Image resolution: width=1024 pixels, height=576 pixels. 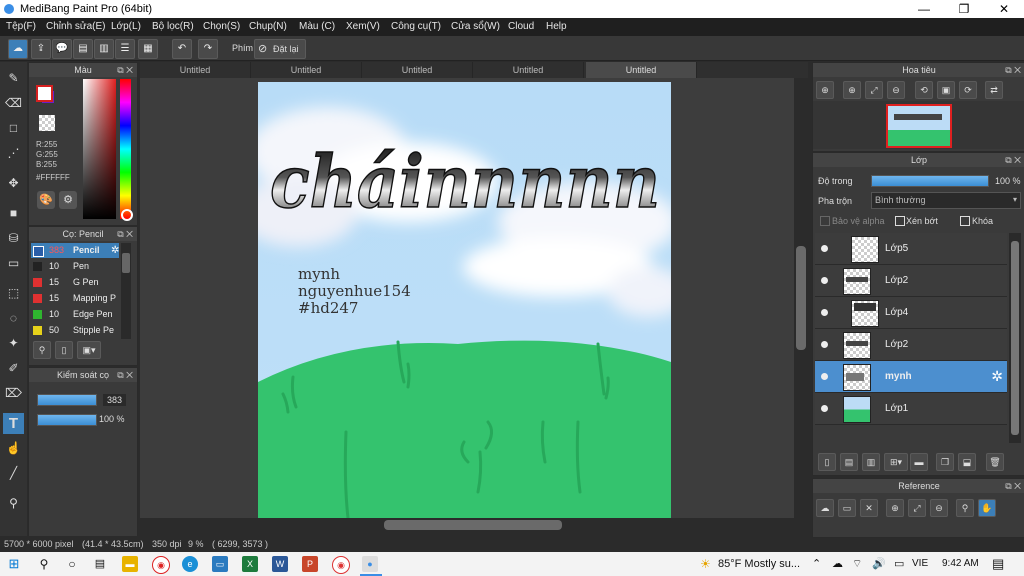 What do you see at coordinates (130, 564) in the screenshot?
I see `file-explorer-icon: ▬` at bounding box center [130, 564].